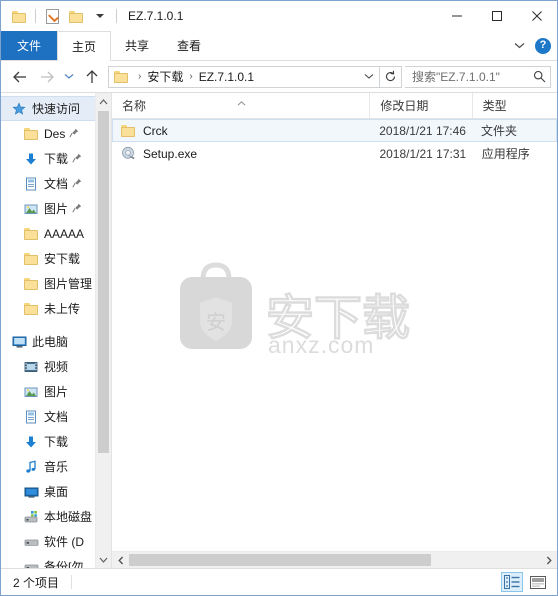 Image resolution: width=558 pixels, height=596 pixels. Describe the element at coordinates (137, 45) in the screenshot. I see `tab-share: 共享` at that location.